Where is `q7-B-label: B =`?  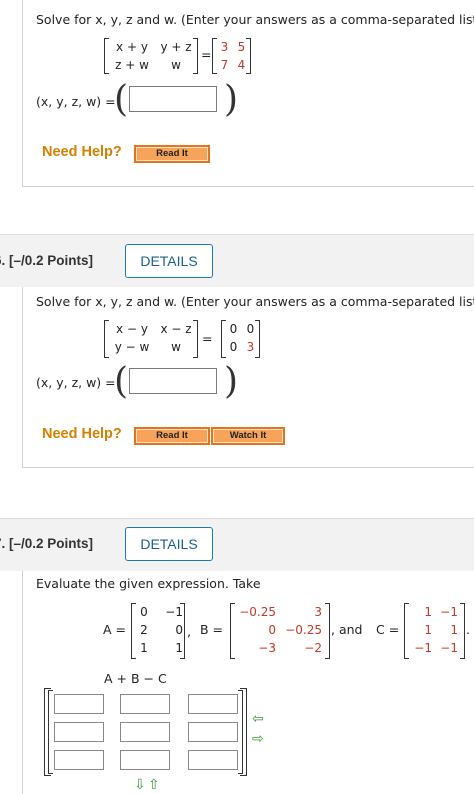
q7-B-label: B = is located at coordinates (212, 629).